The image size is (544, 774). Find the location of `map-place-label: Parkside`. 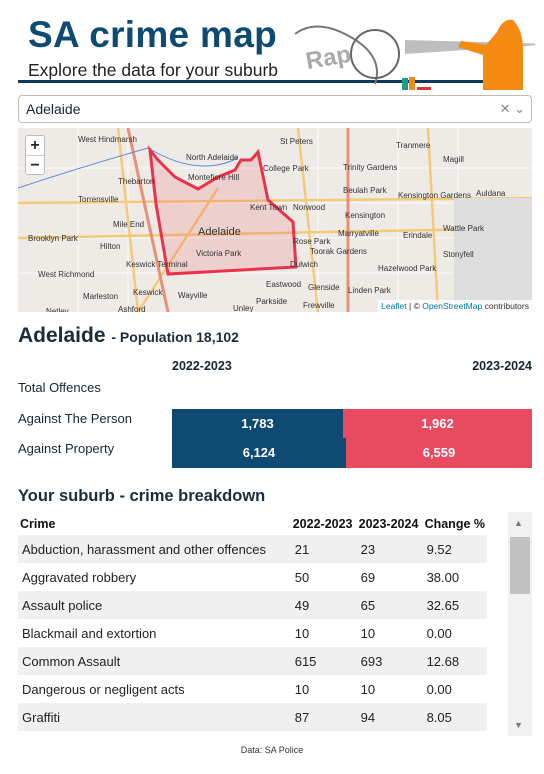

map-place-label: Parkside is located at coordinates (272, 301).